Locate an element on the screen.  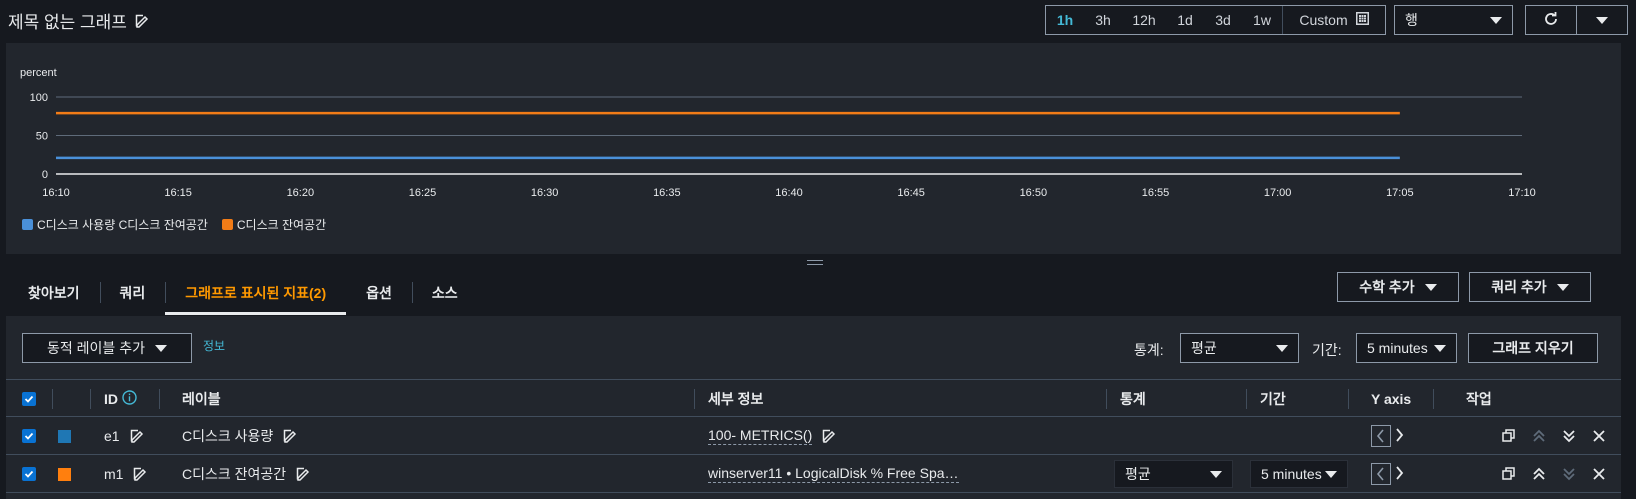
row-details-cell: 100- METRICS() is located at coordinates (772, 436).